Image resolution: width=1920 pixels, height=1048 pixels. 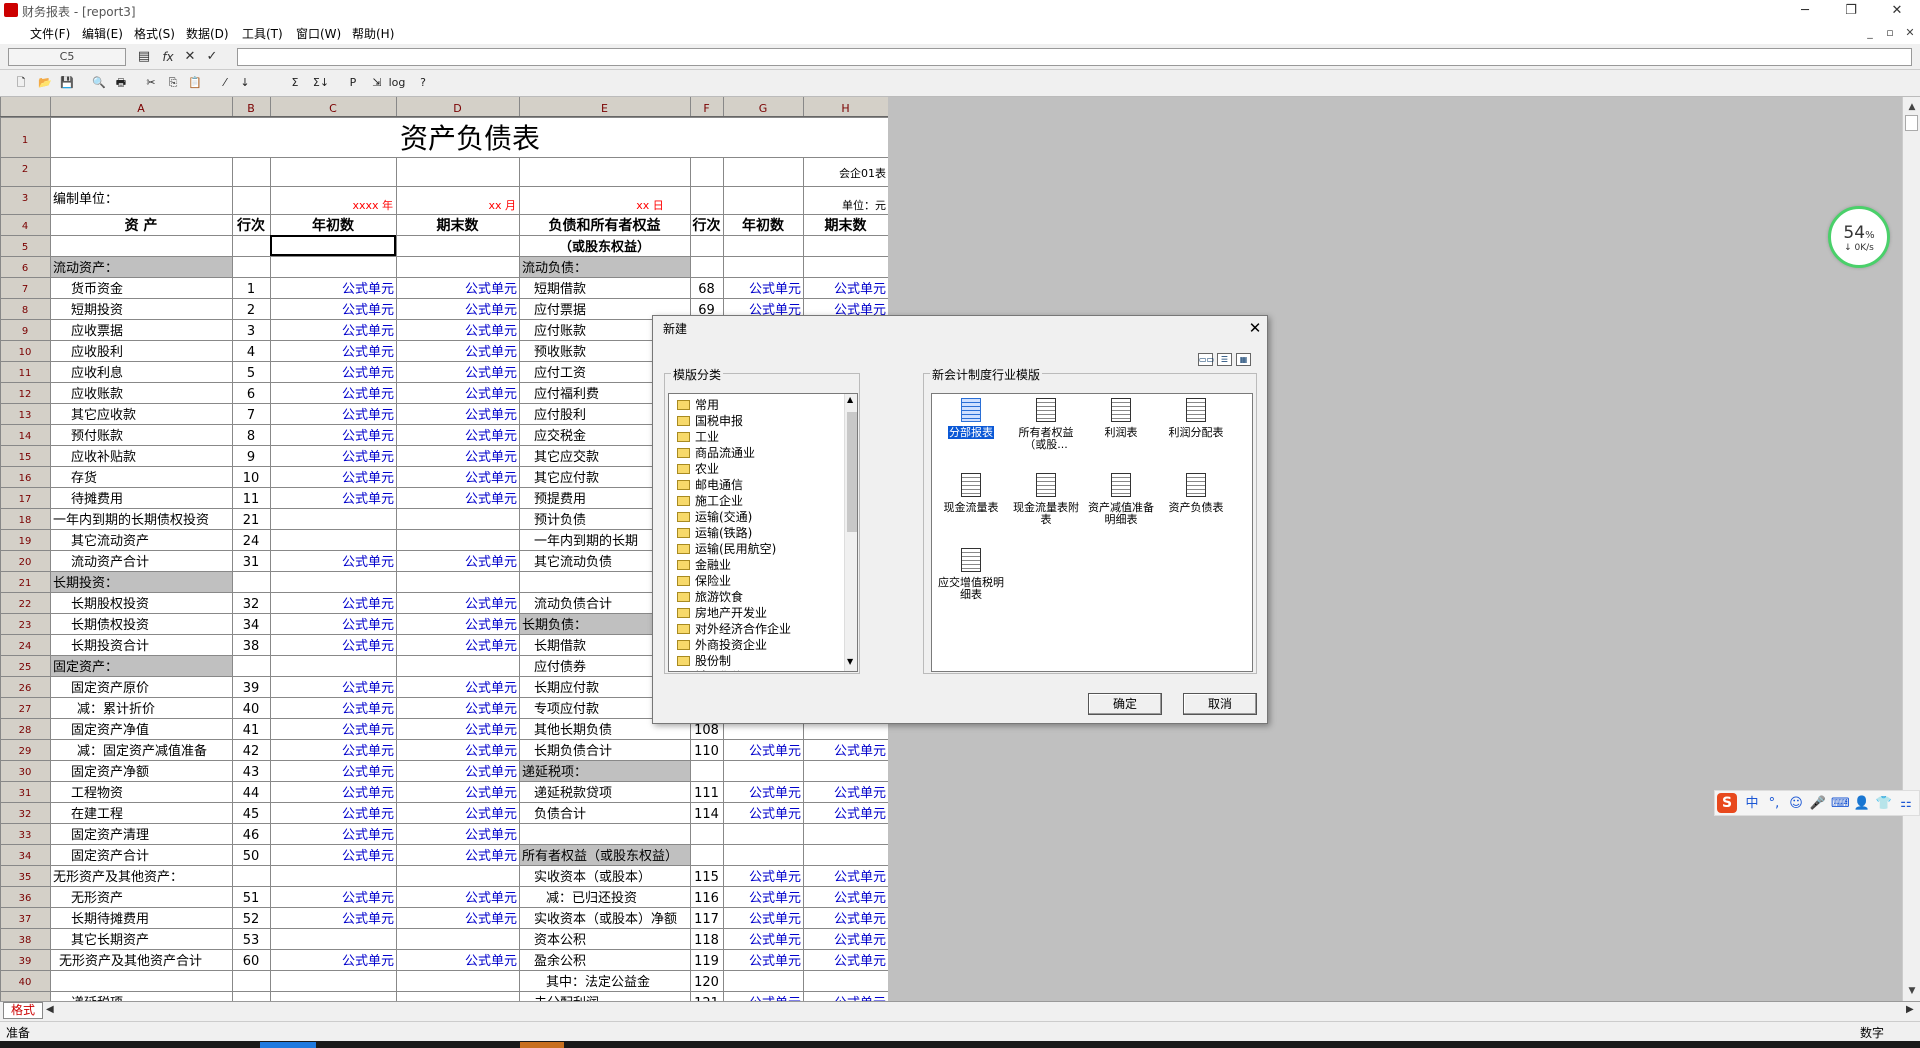 What do you see at coordinates (144, 57) in the screenshot?
I see `calculator-icon: ▤` at bounding box center [144, 57].